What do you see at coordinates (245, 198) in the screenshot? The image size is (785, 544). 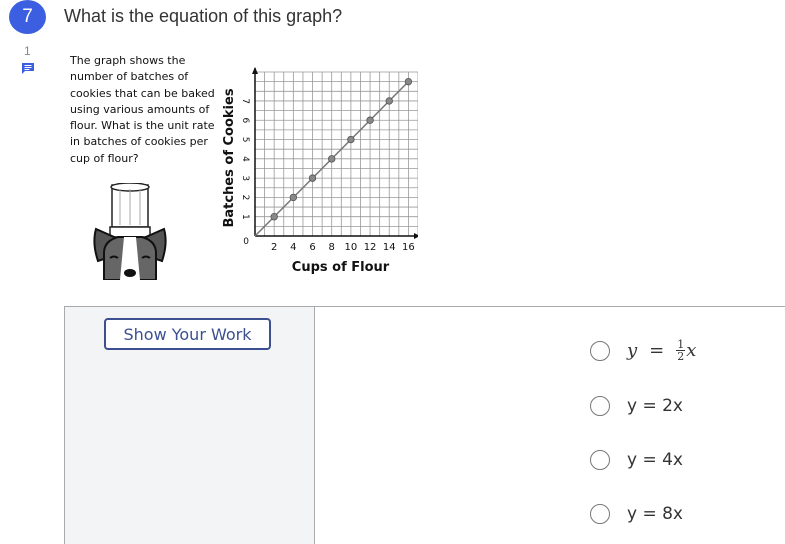 I see `y-tick-label: 2` at bounding box center [245, 198].